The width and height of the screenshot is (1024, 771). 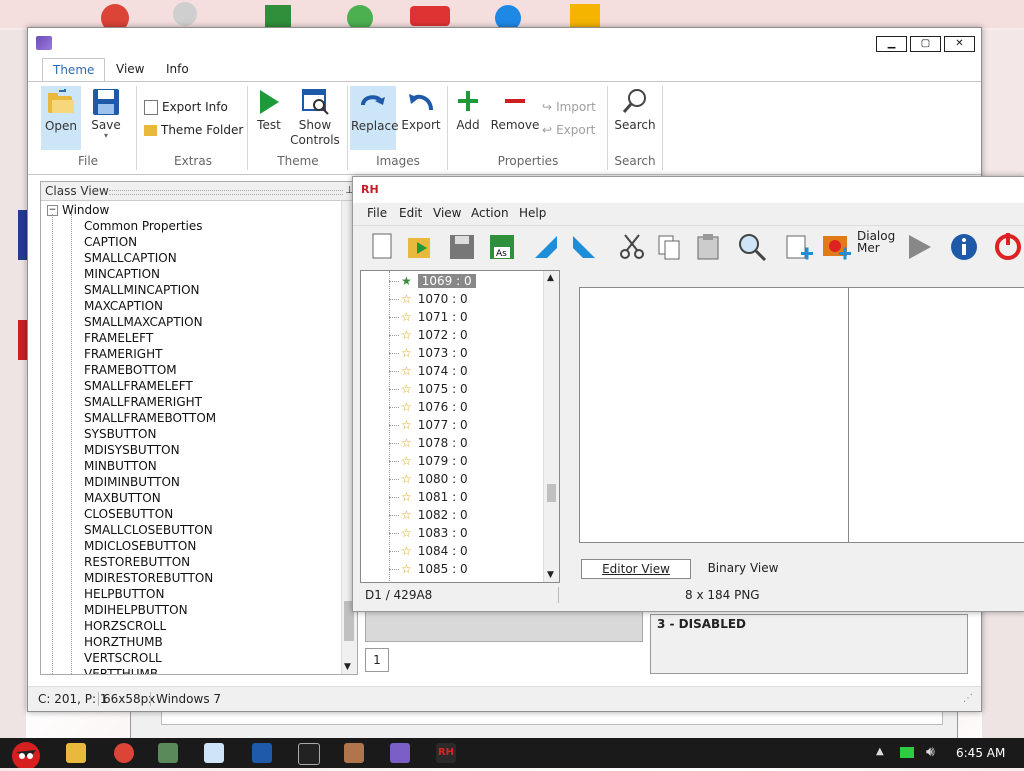 I want to click on tab-info: Info, so click(x=177, y=69).